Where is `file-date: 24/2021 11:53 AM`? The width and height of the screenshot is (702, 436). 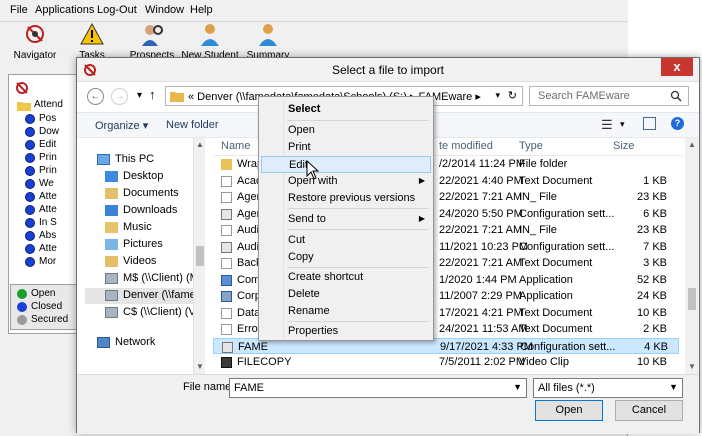 file-date: 24/2021 11:53 AM is located at coordinates (483, 329).